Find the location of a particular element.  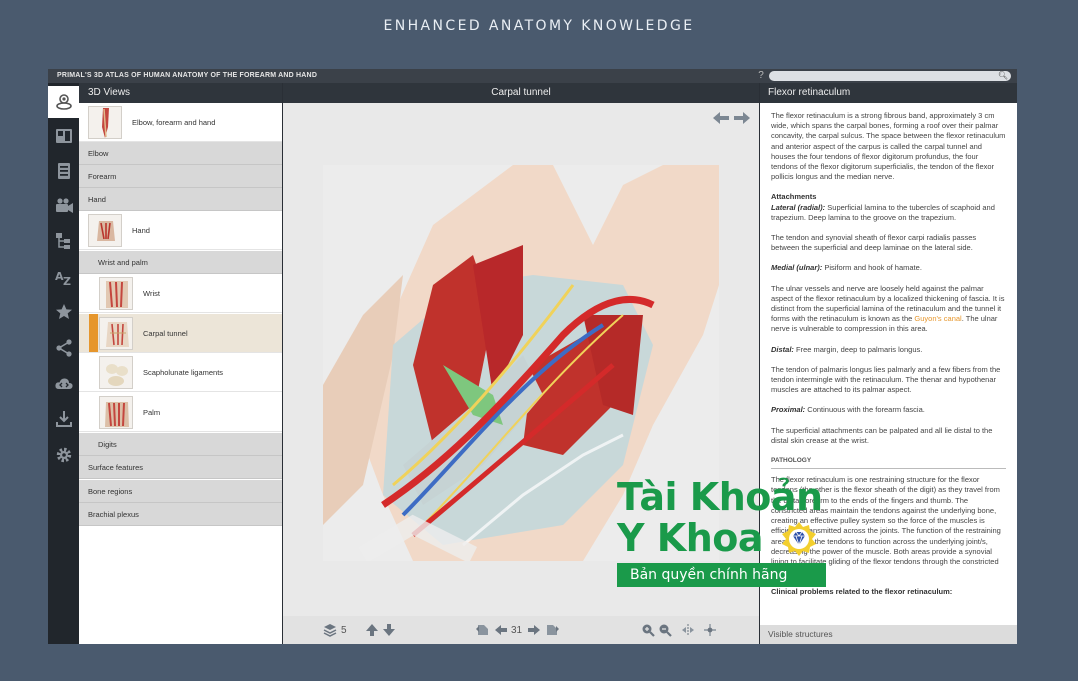

cloud-icon is located at coordinates (63, 384).